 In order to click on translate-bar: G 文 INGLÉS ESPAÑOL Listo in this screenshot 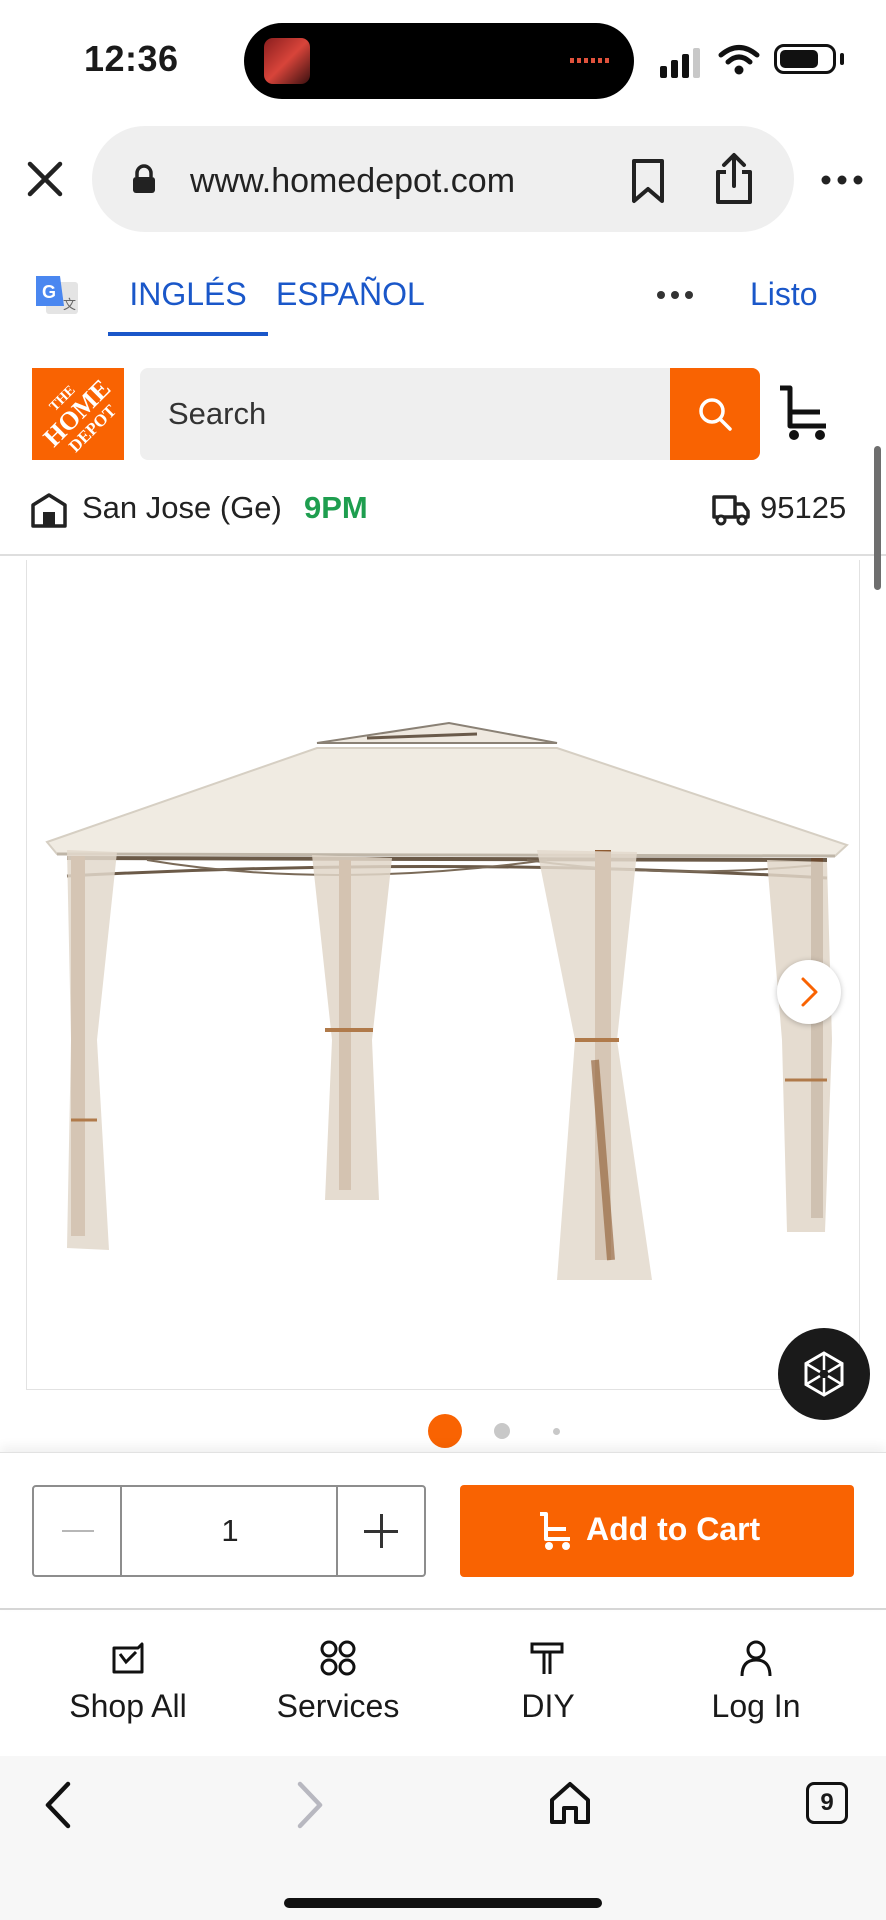, I will do `click(443, 296)`.